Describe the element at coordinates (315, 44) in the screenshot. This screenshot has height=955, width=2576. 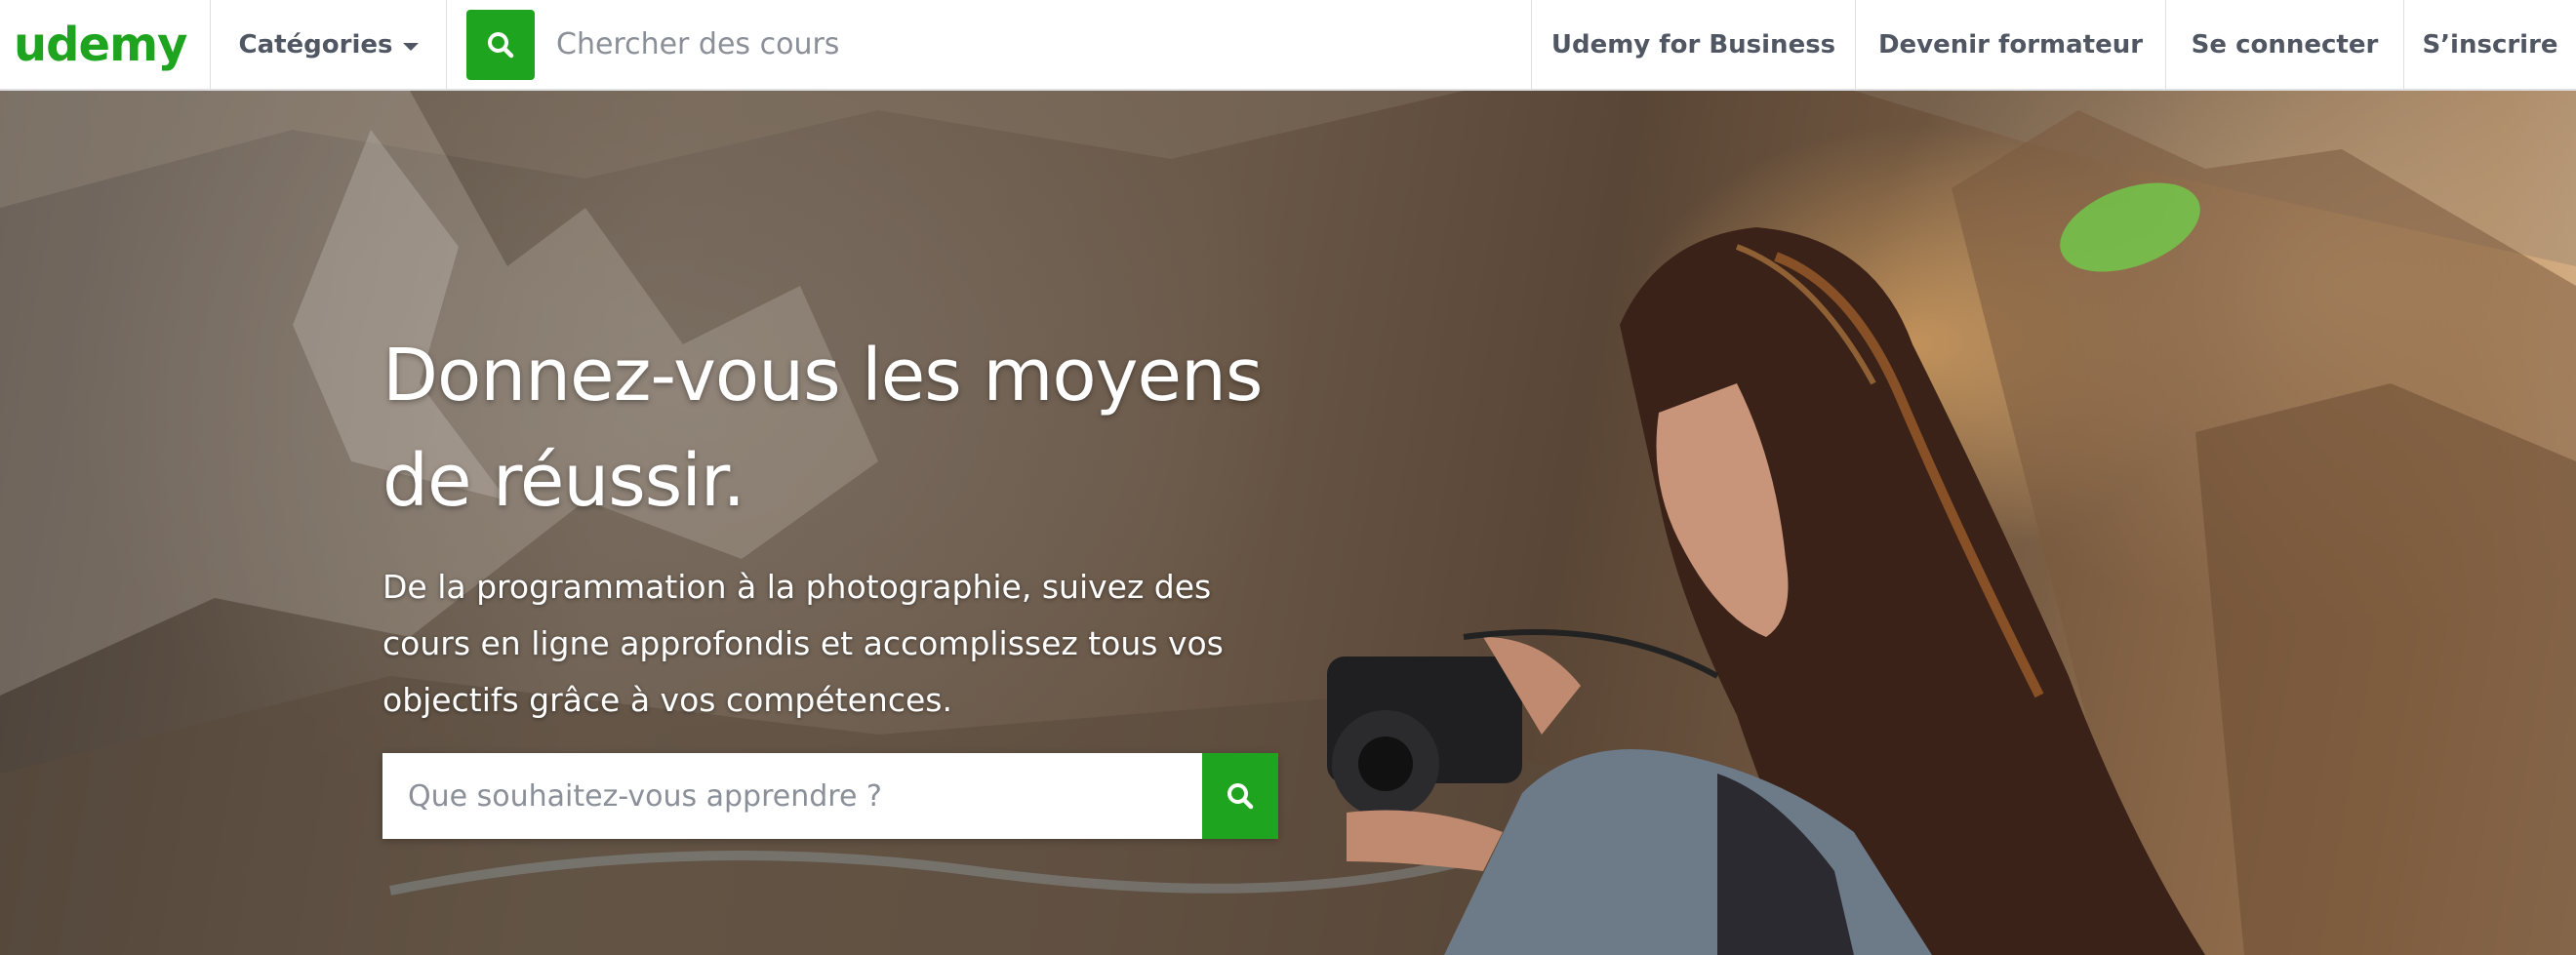
I see `categories-label: Catégories` at that location.